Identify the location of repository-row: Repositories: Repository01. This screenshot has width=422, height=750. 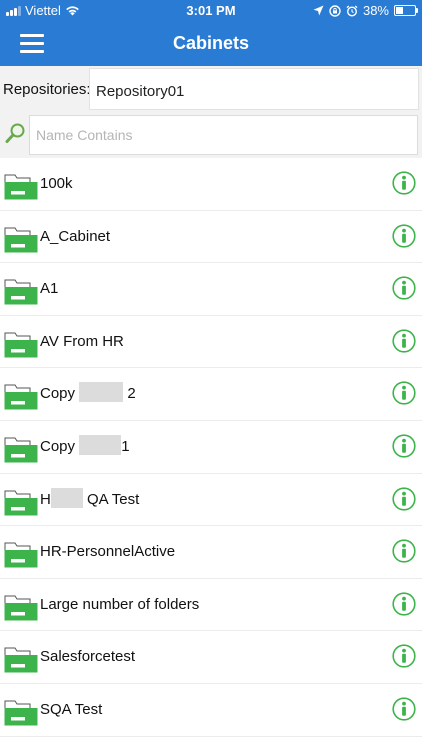
(211, 89).